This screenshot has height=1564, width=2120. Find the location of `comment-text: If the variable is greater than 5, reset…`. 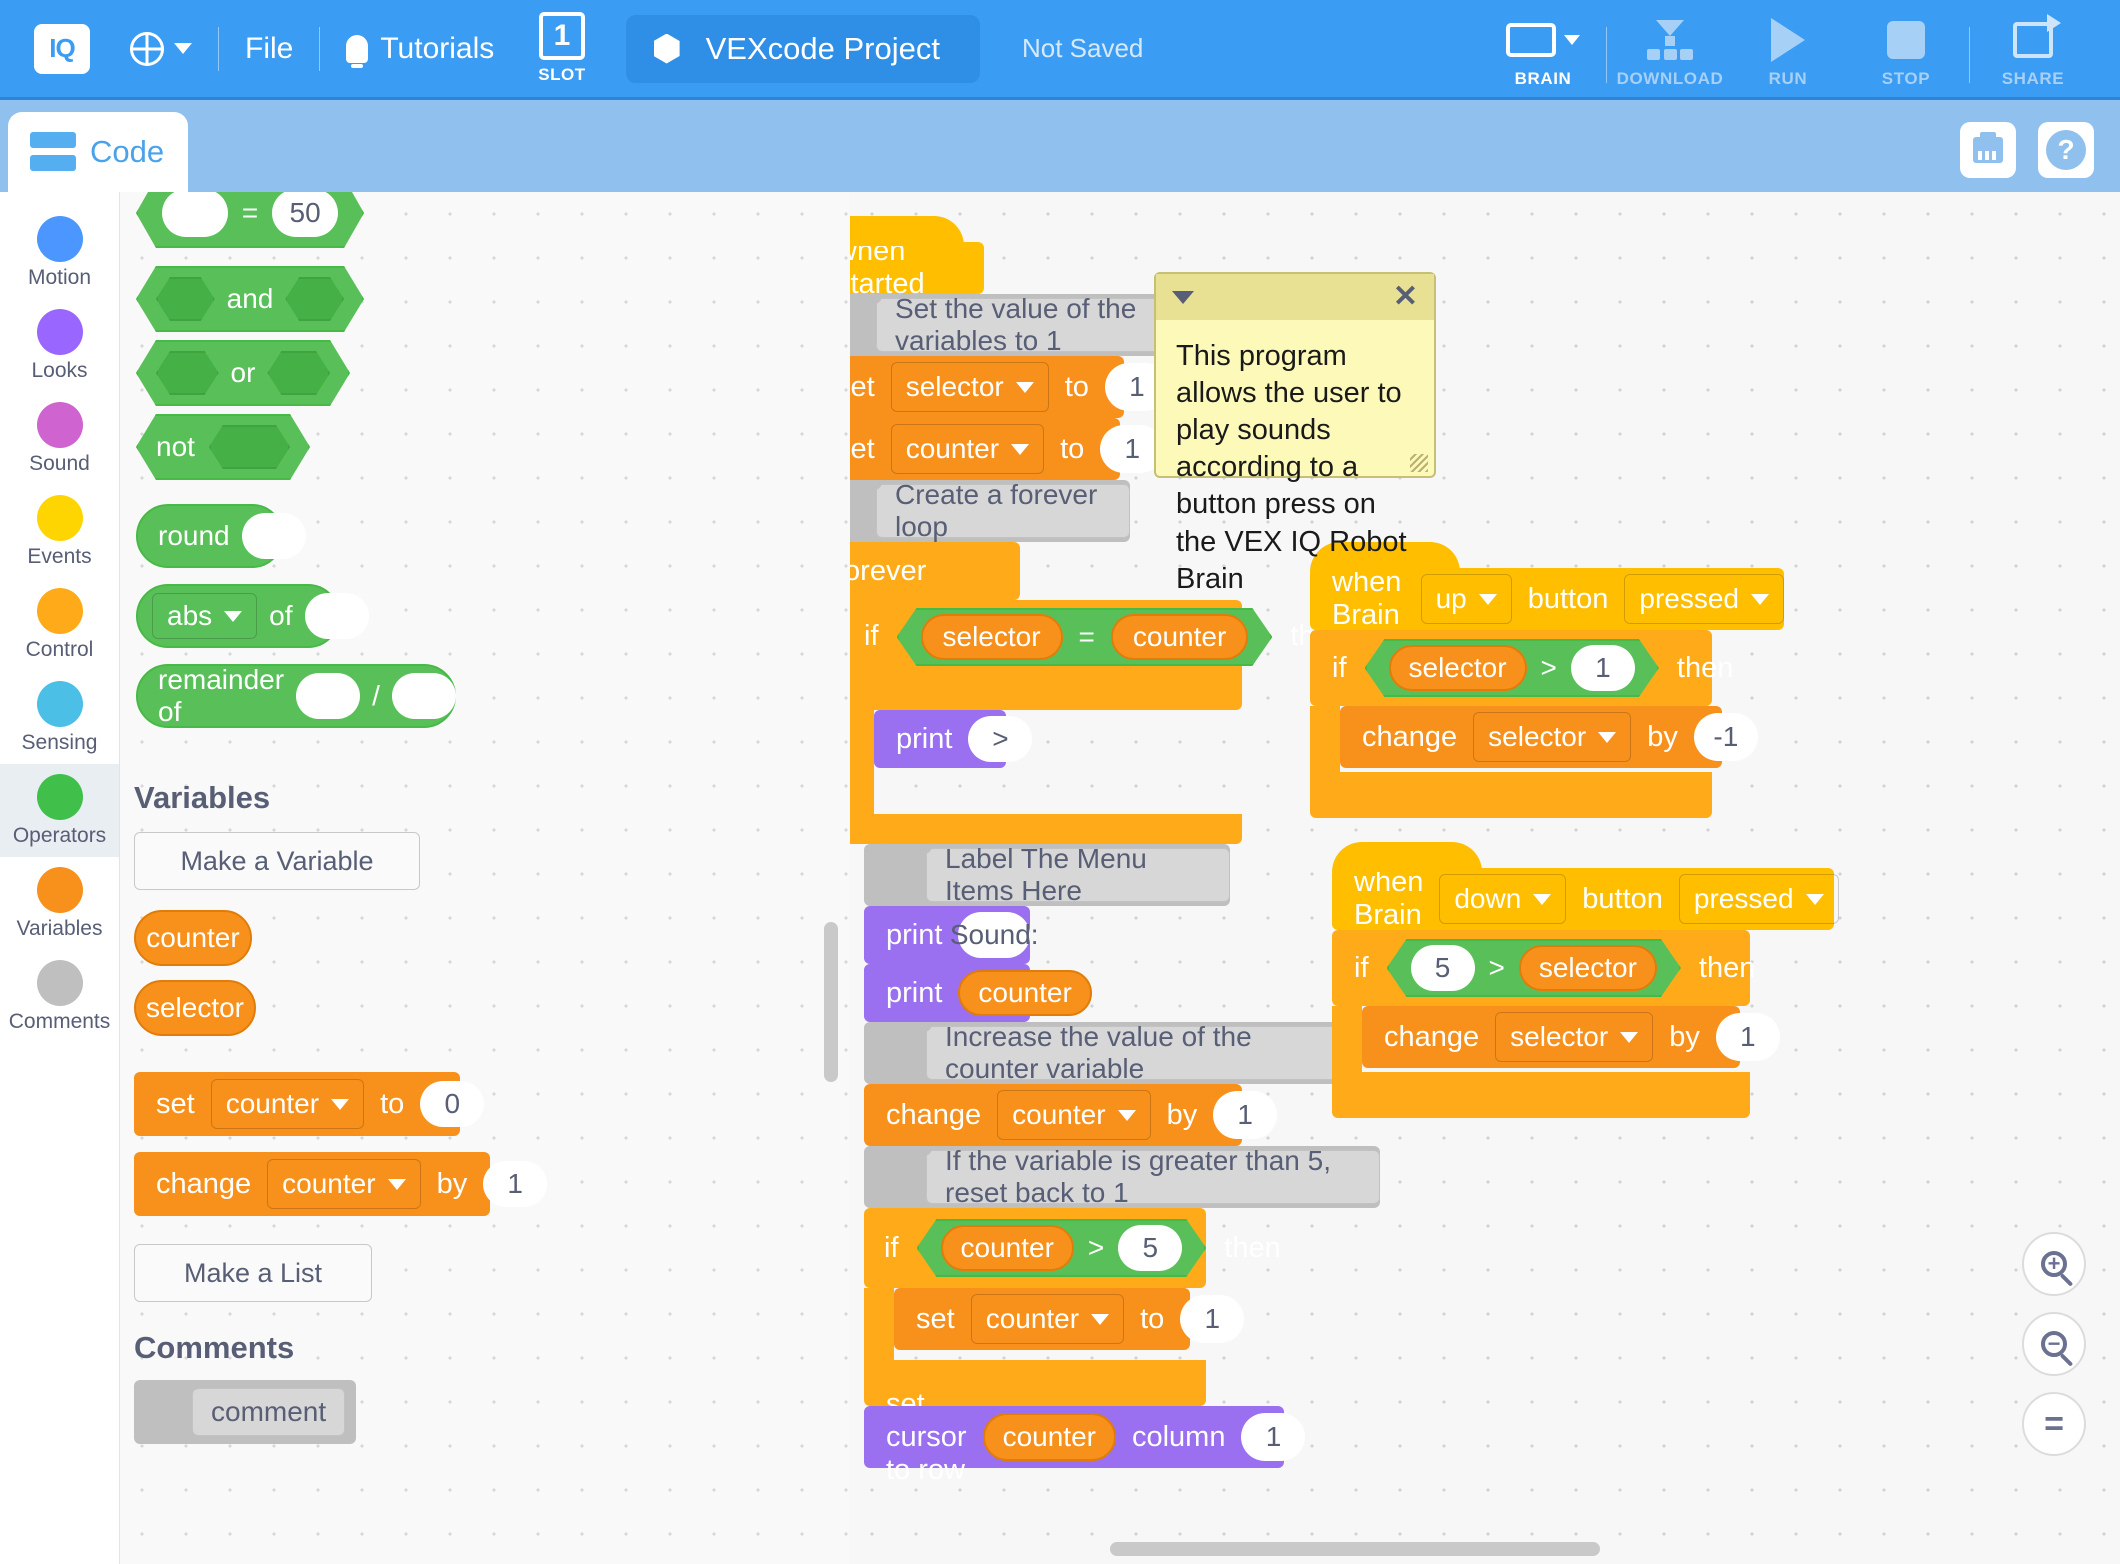

comment-text: If the variable is greater than 5, reset… is located at coordinates (1153, 1176).